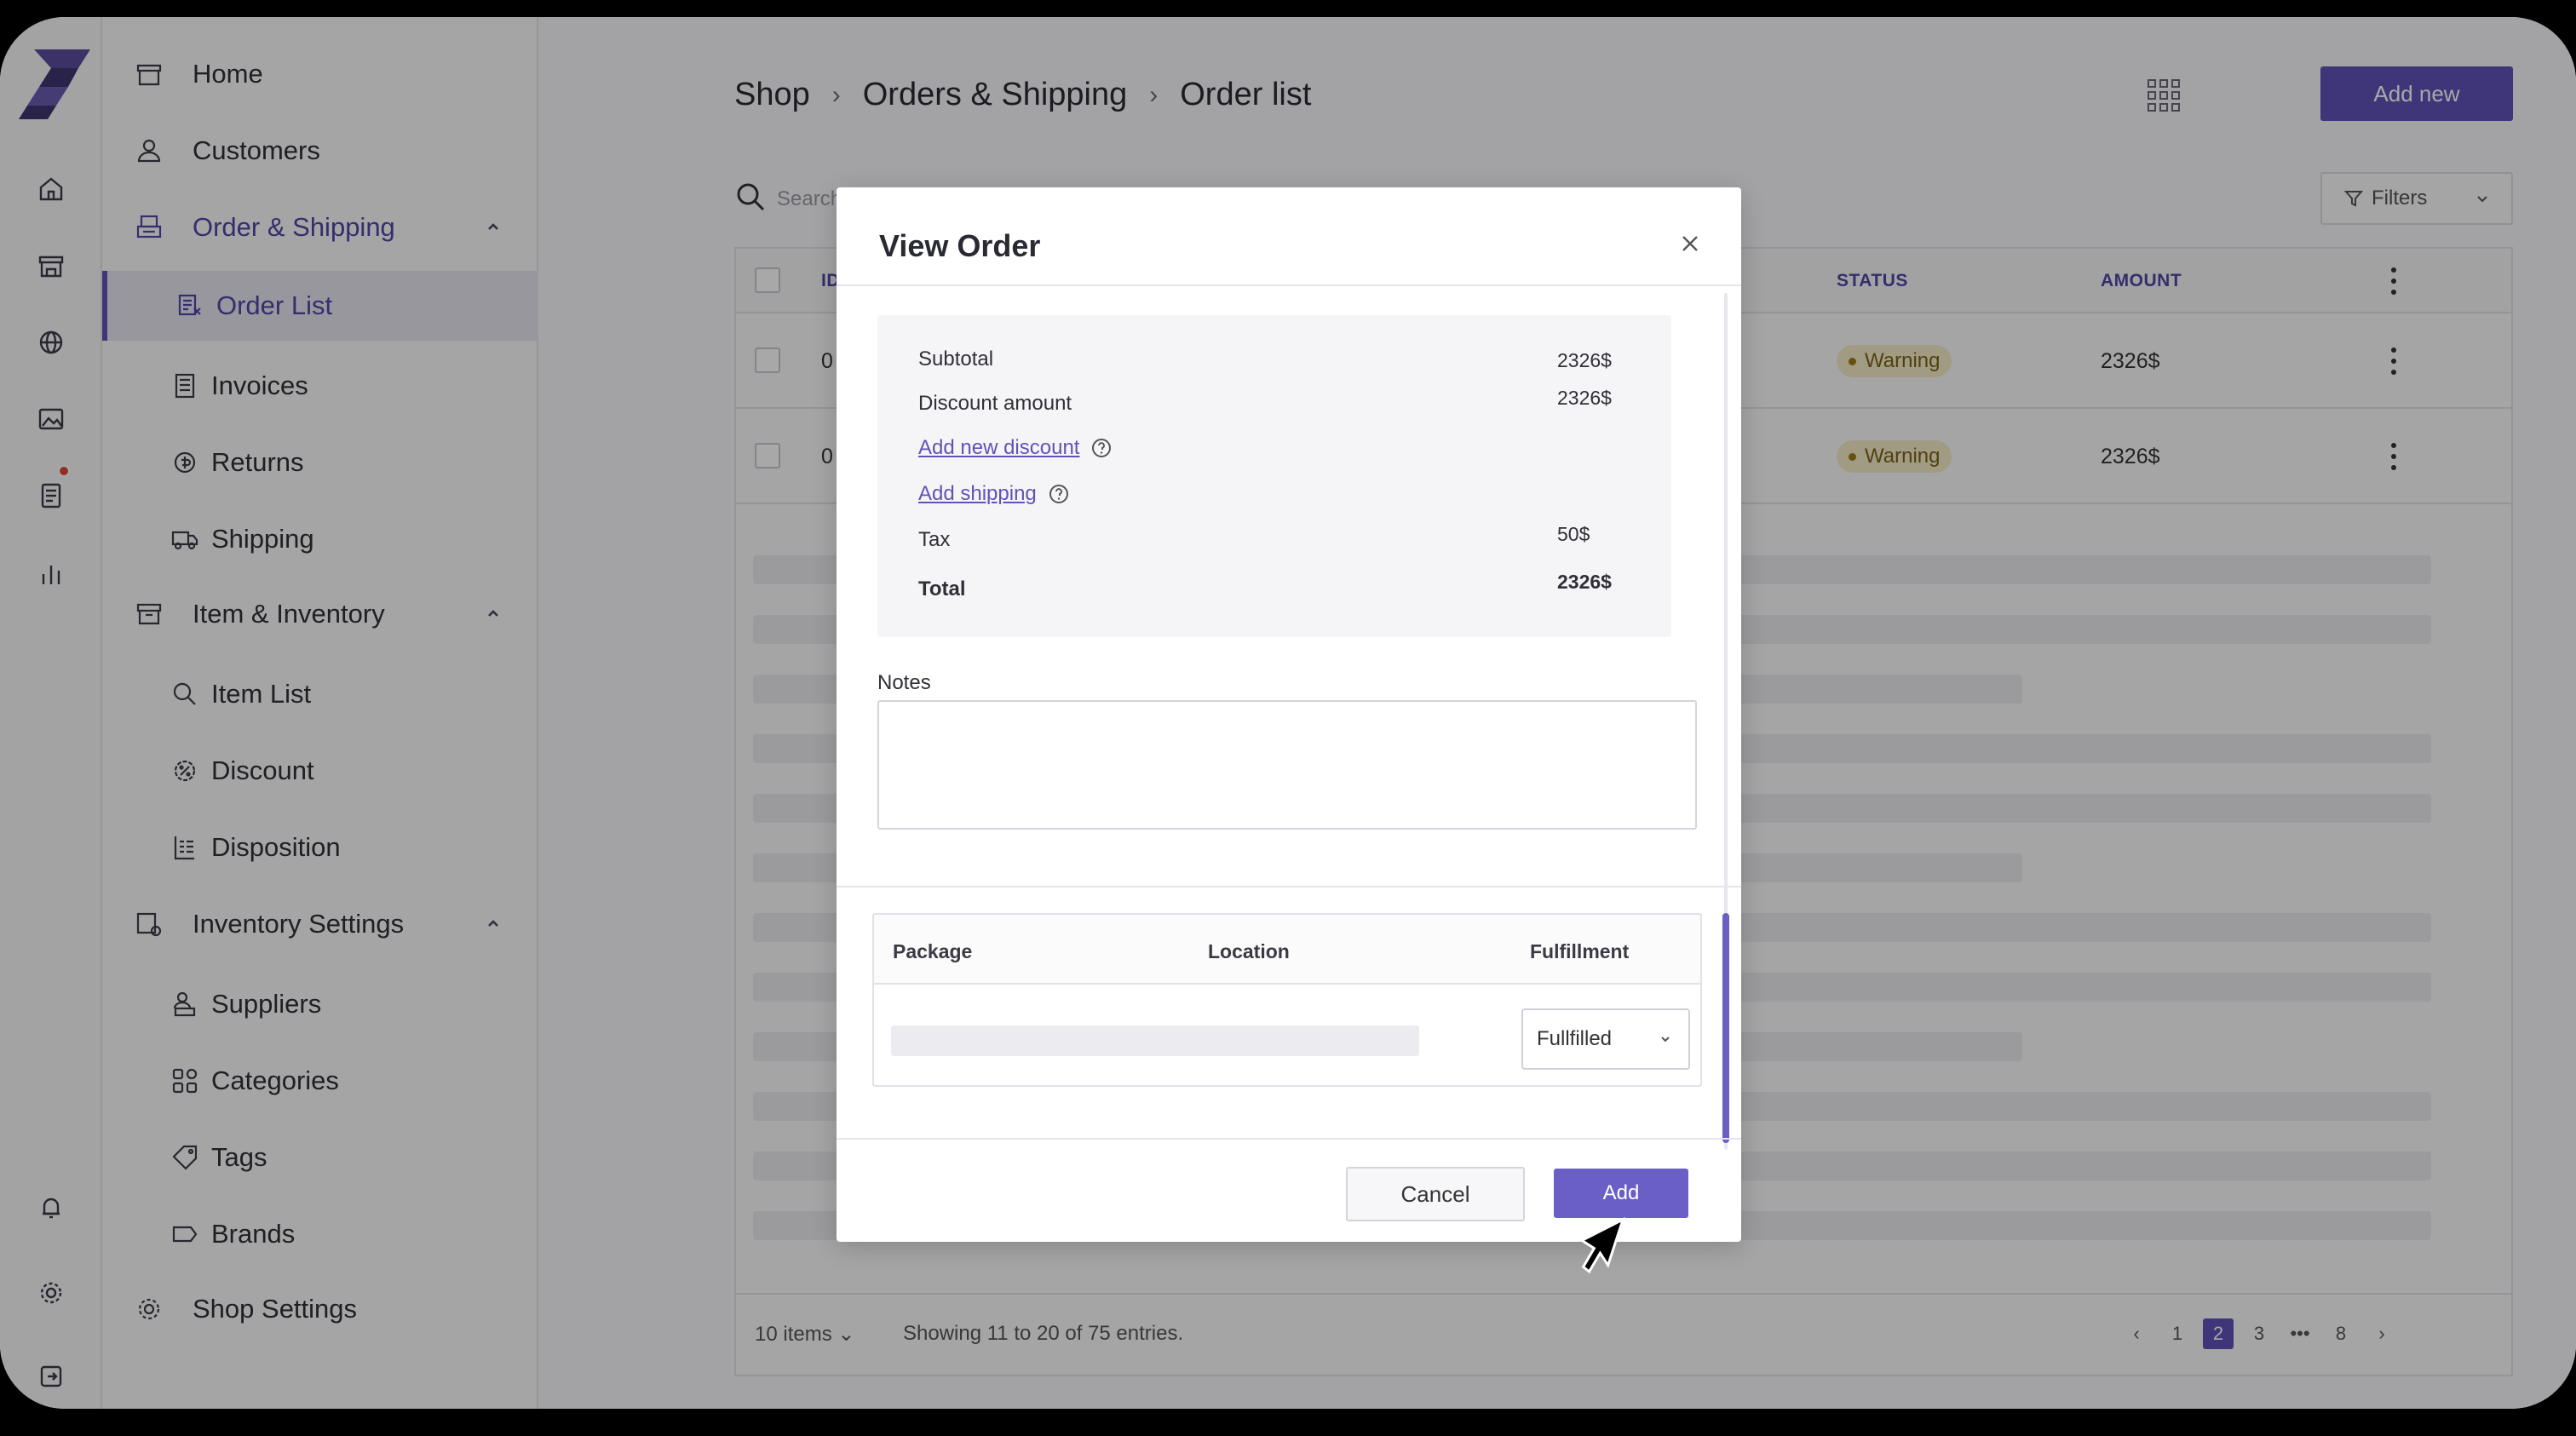 This screenshot has height=1436, width=2576. Describe the element at coordinates (956, 359) in the screenshot. I see `subtotal-label: Subtotal` at that location.